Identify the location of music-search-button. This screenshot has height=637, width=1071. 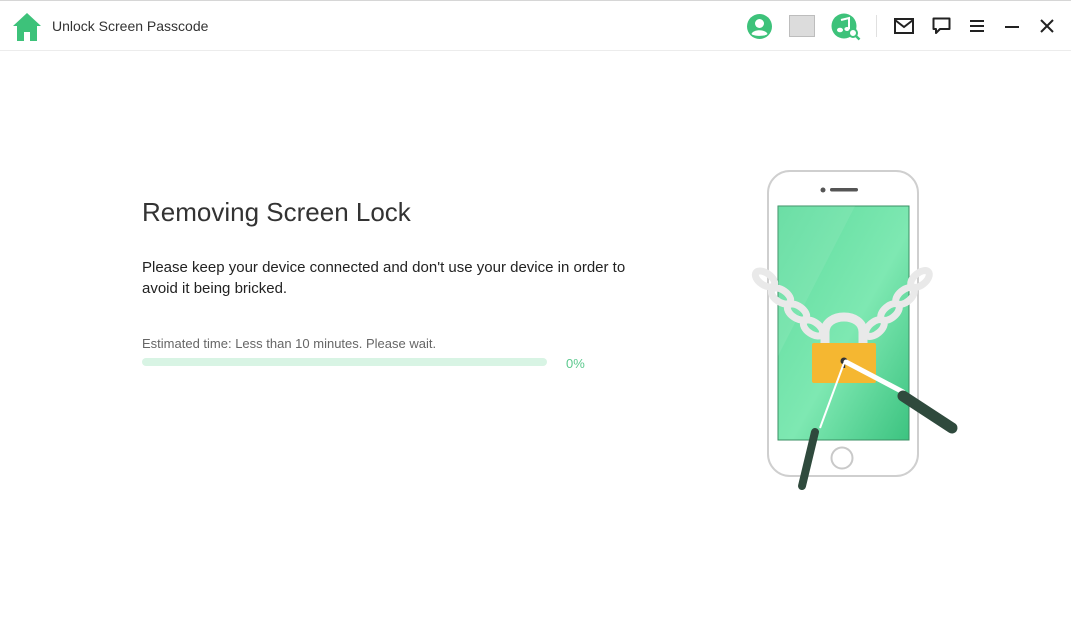
(846, 27).